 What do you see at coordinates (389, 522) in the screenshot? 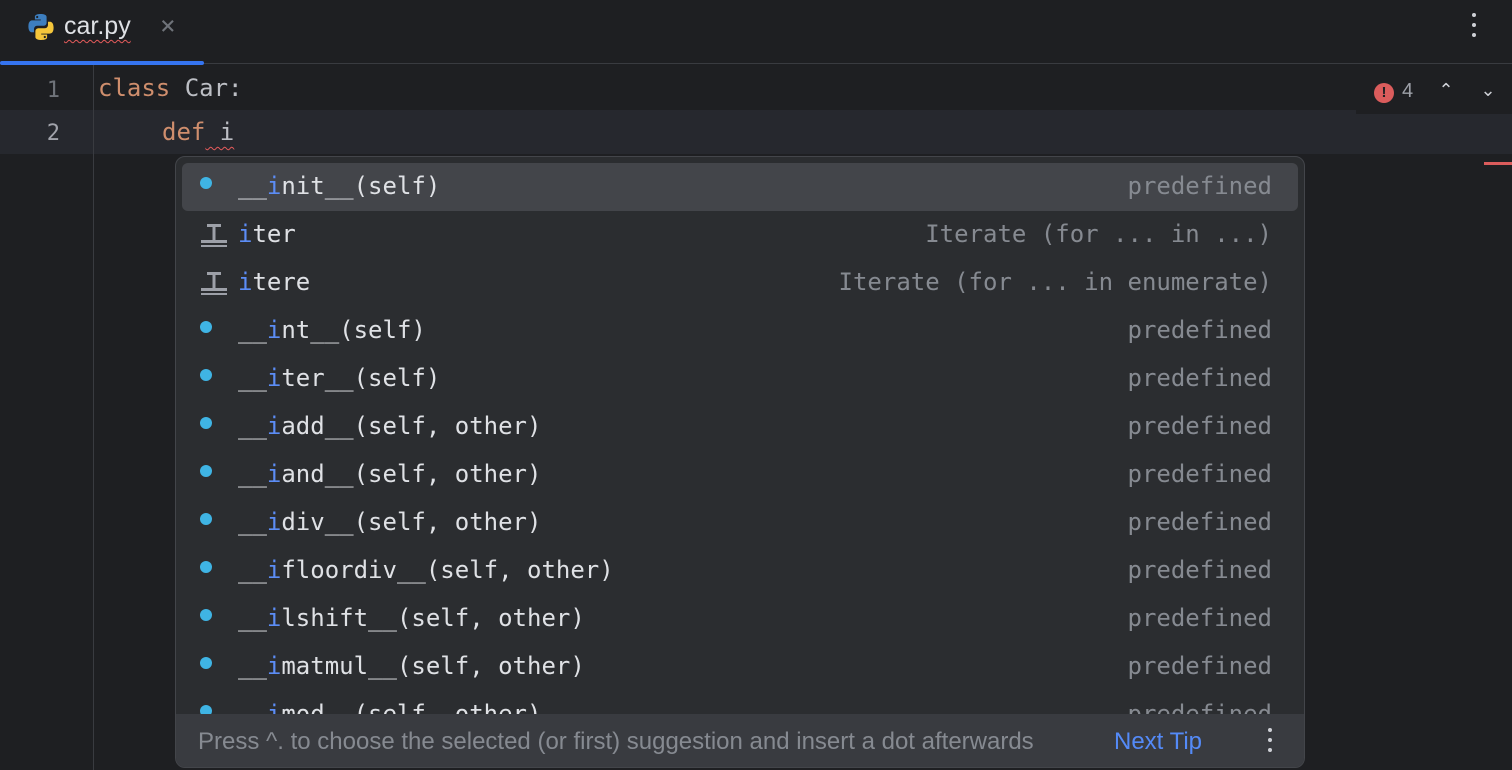
I see `completion-item-name: __idiv__(self, other)` at bounding box center [389, 522].